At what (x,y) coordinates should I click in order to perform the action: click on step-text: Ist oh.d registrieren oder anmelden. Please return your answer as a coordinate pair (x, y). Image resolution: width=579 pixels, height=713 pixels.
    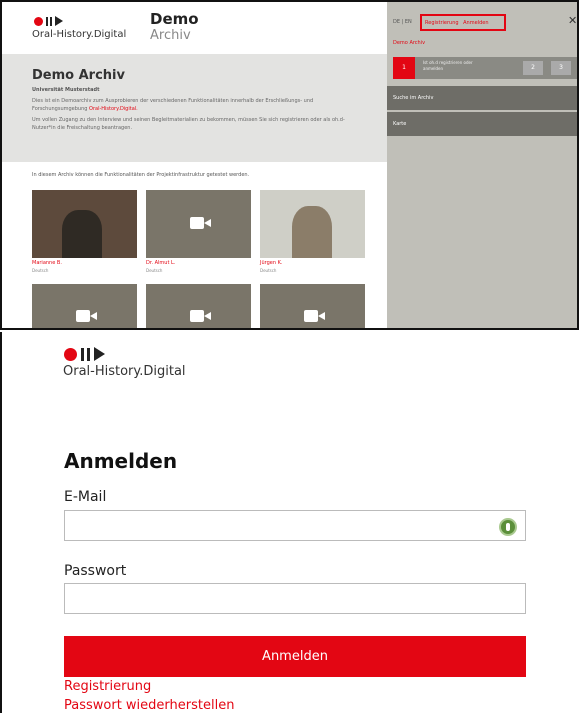
    Looking at the image, I should click on (448, 65).